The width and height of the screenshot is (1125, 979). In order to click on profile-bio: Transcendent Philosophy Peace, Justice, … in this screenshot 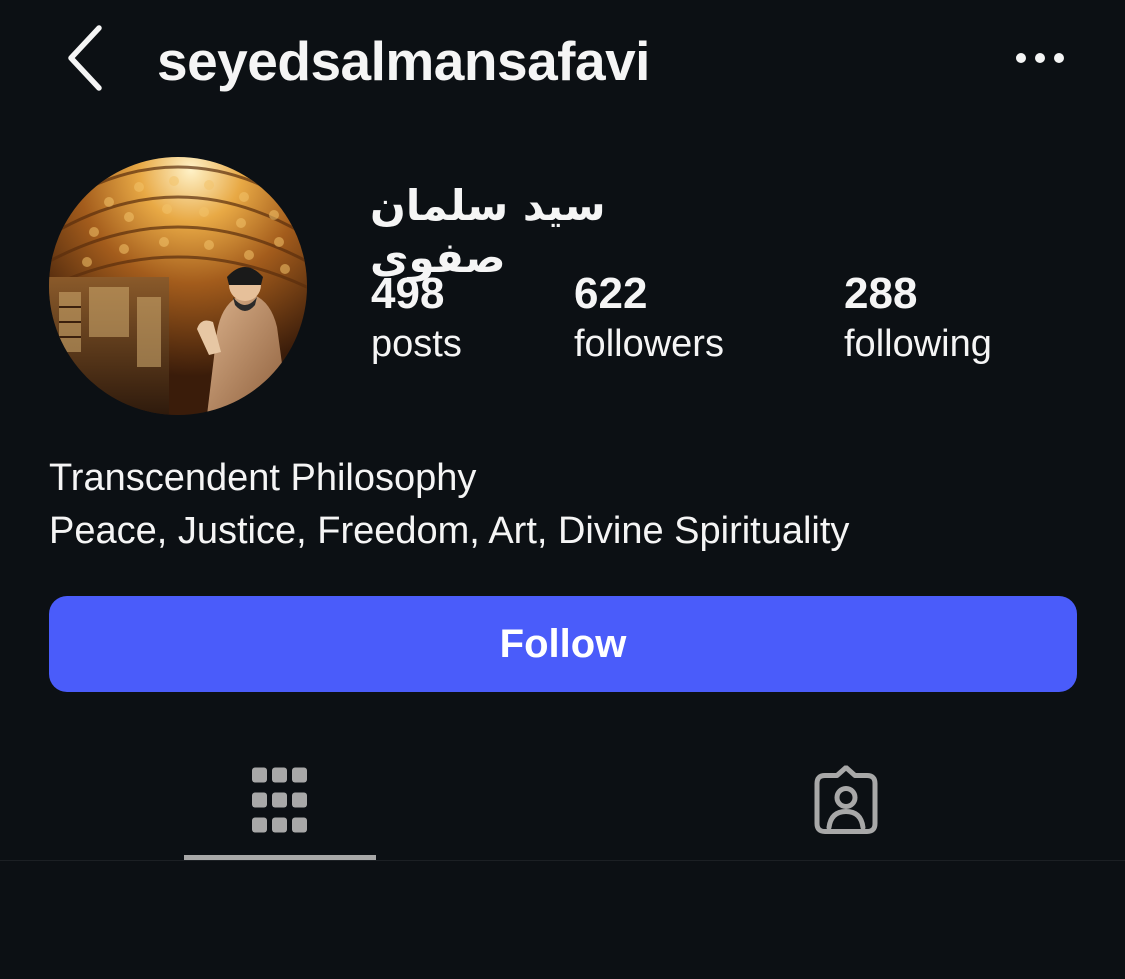, I will do `click(449, 505)`.